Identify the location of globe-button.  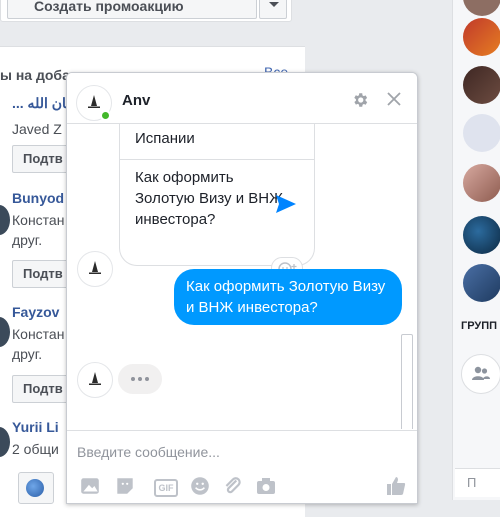
(36, 488).